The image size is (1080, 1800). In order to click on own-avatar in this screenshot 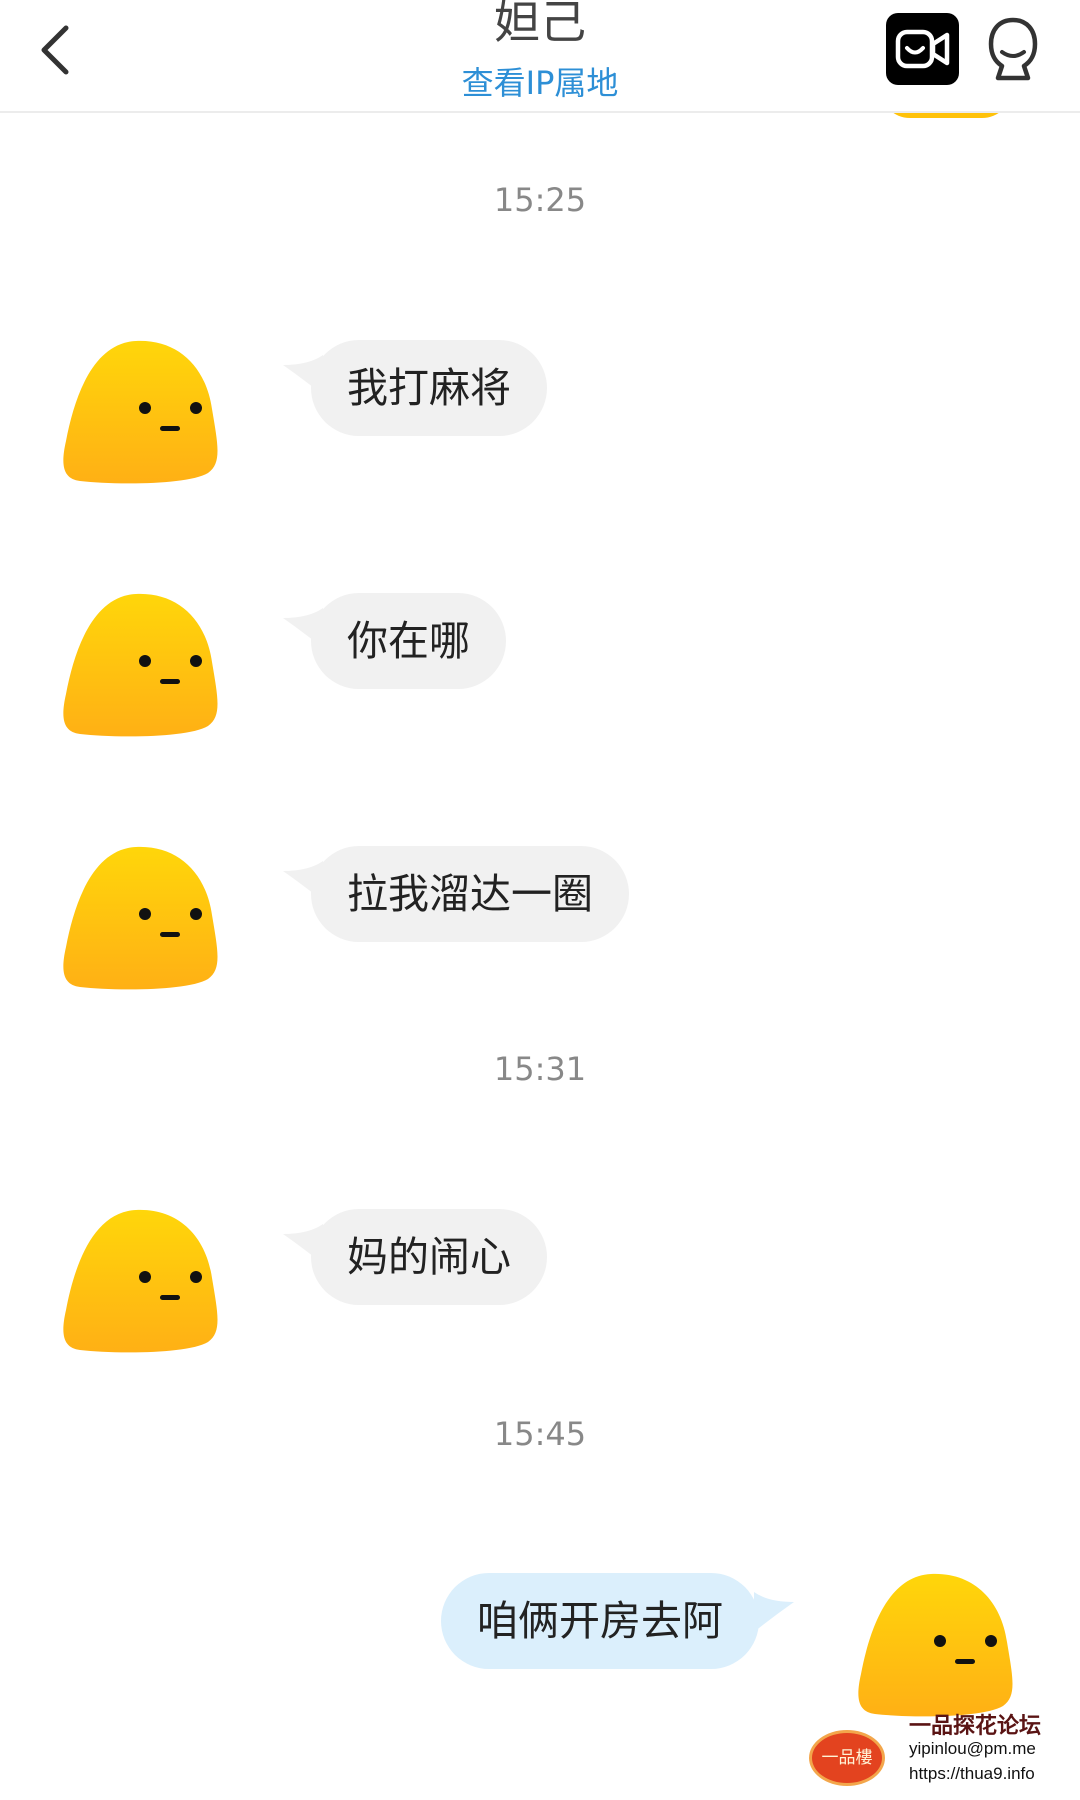, I will do `click(937, 1650)`.